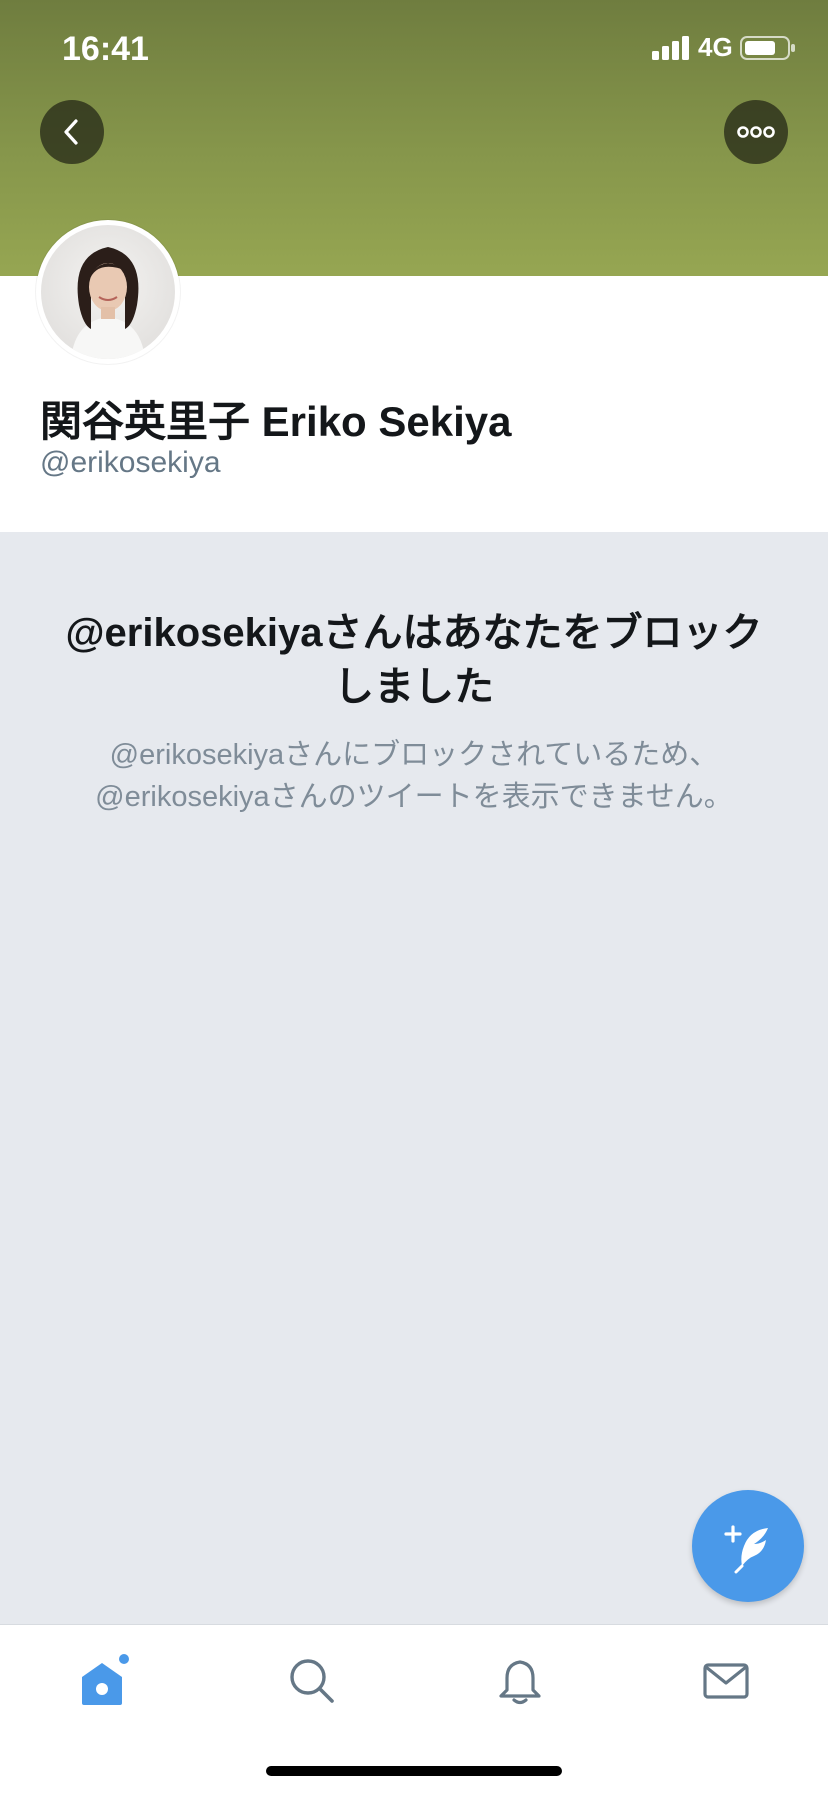 This screenshot has height=1793, width=828. What do you see at coordinates (414, 50) in the screenshot?
I see `status-bar: 16:41 4G` at bounding box center [414, 50].